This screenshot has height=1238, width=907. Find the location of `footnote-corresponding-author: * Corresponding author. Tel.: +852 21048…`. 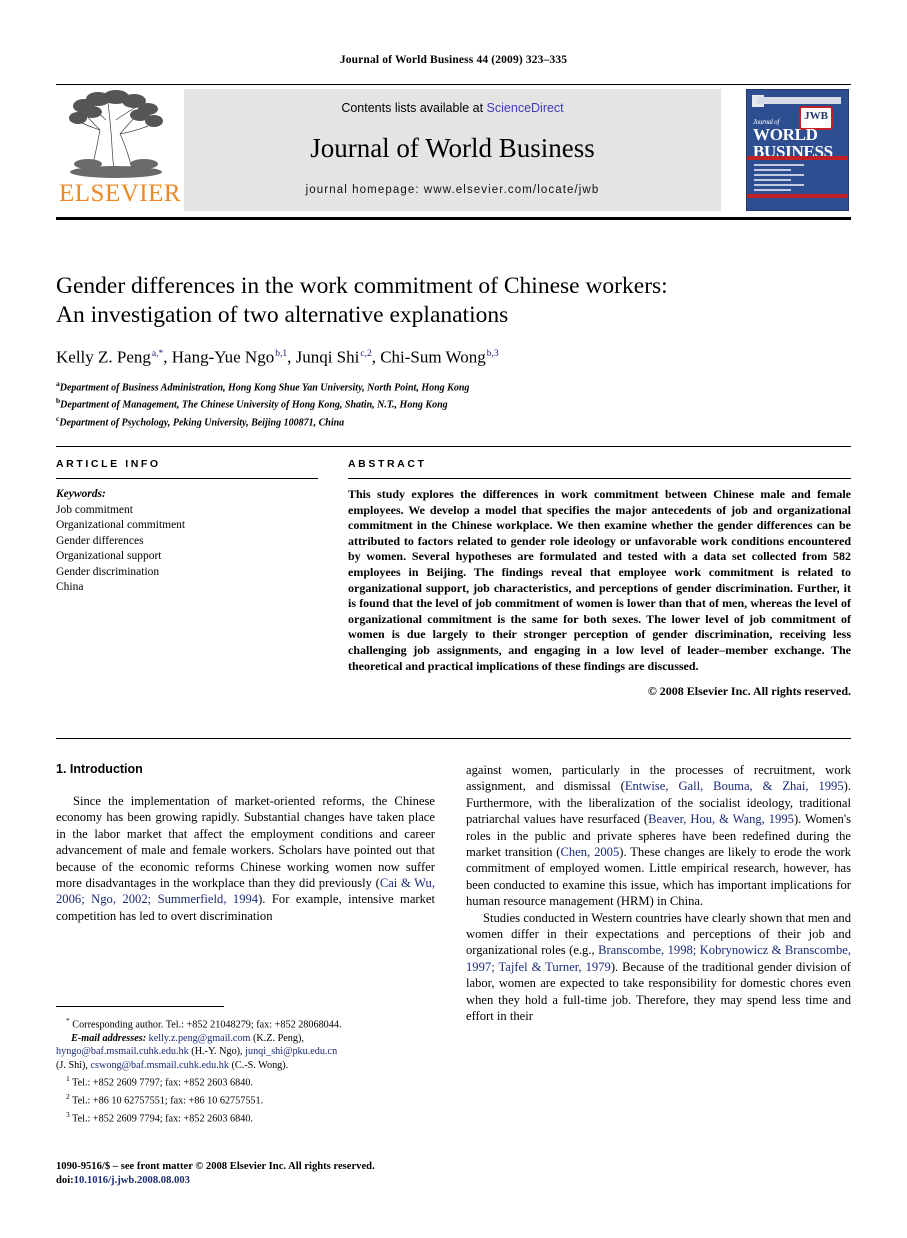

footnote-corresponding-author: * Corresponding author. Tel.: +852 21048… is located at coordinates (248, 1023).